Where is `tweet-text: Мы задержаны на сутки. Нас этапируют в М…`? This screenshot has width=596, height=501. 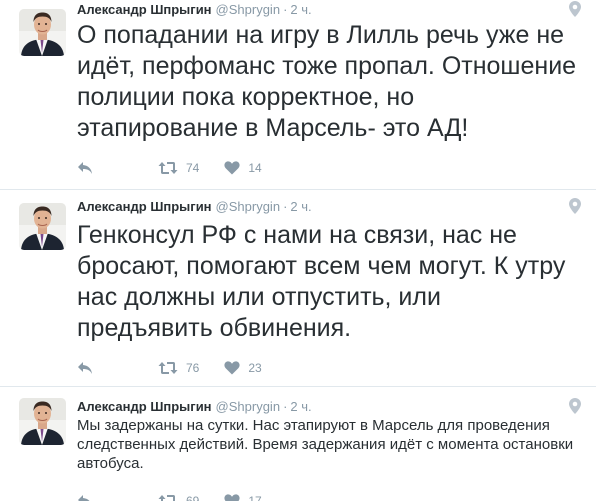
tweet-text: Мы задержаны на сутки. Нас этапируют в М… is located at coordinates (325, 444).